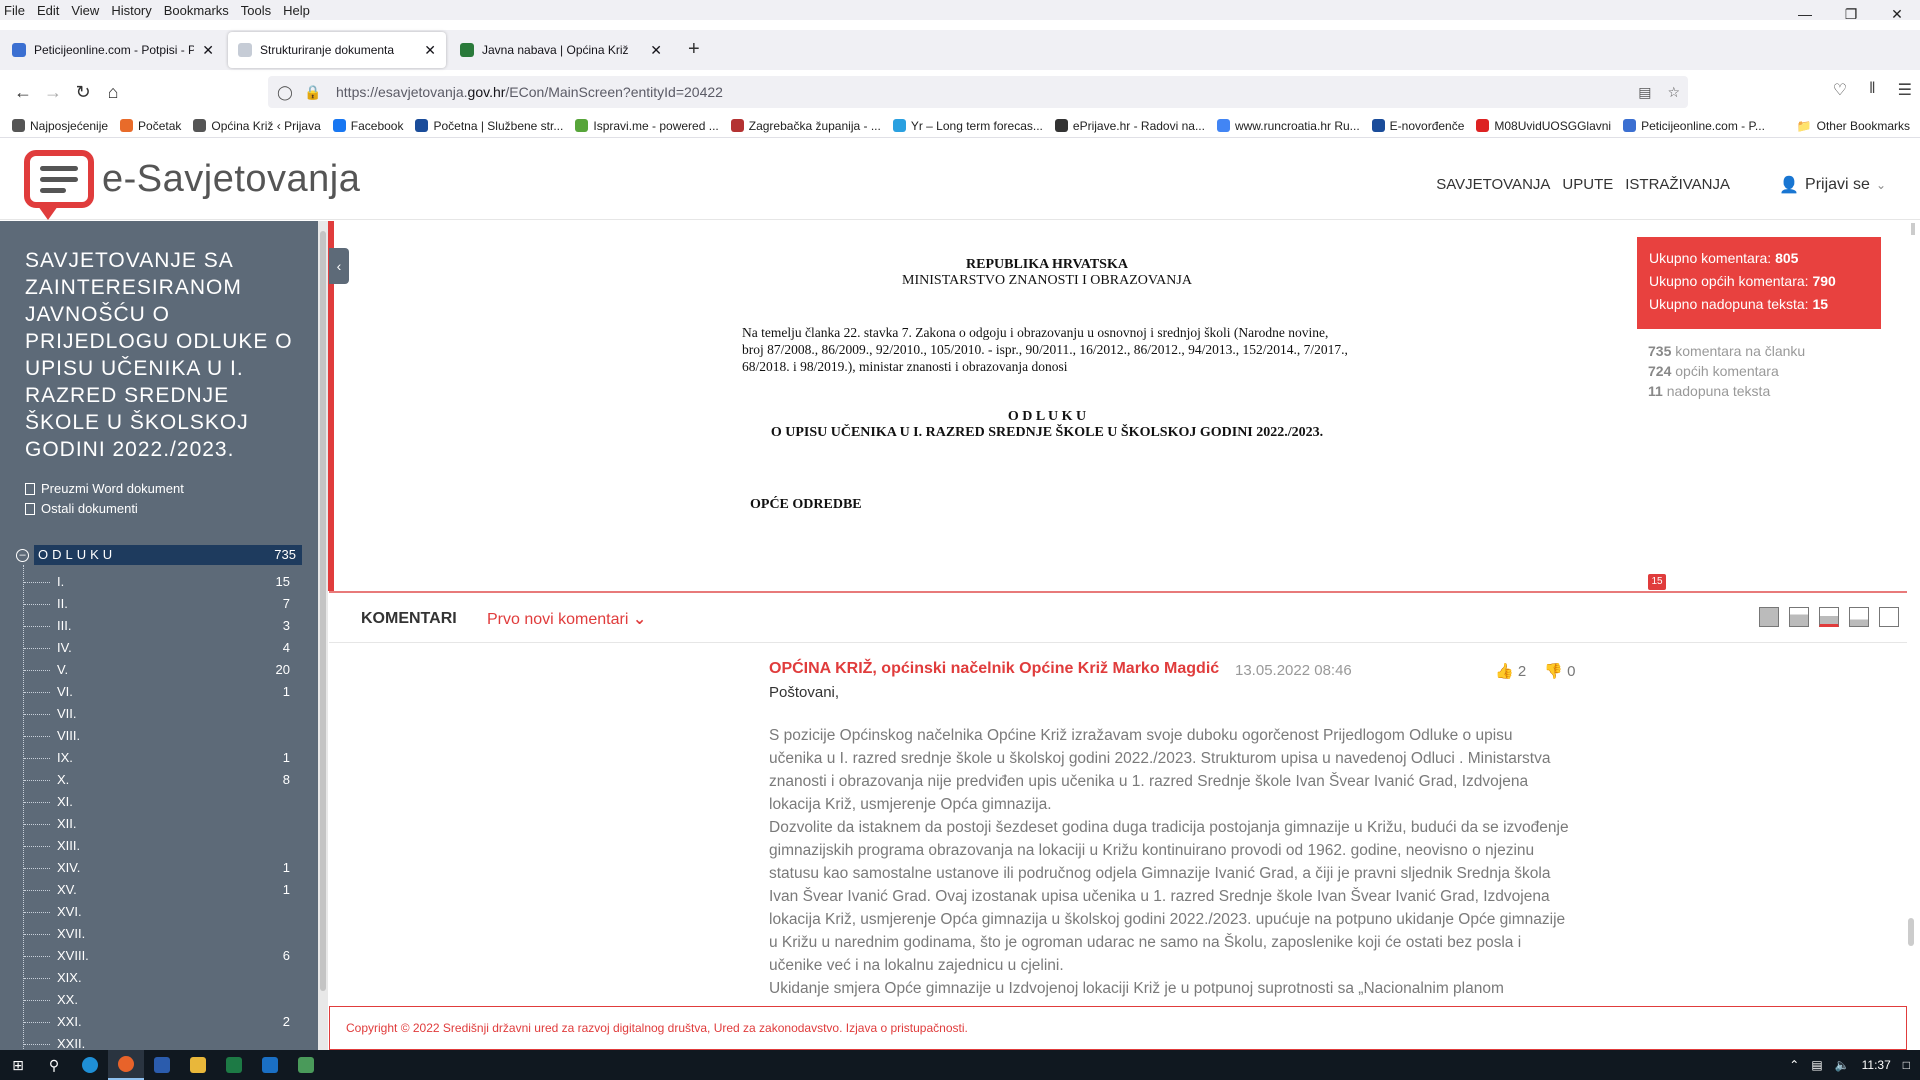 Image resolution: width=1920 pixels, height=1080 pixels. Describe the element at coordinates (1906, 1065) in the screenshot. I see `notifications-icon: □` at that location.